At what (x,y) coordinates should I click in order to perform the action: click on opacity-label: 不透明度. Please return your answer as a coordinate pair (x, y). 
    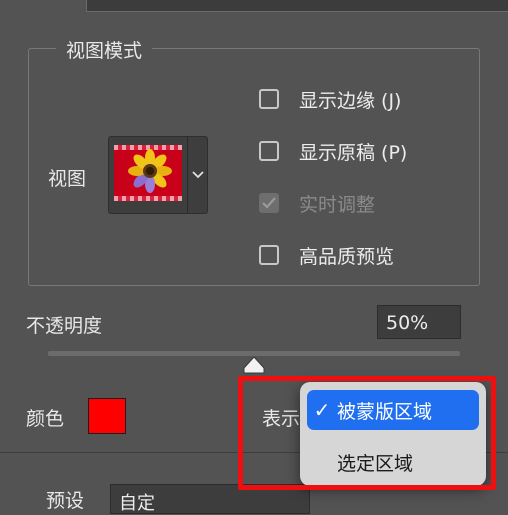
    Looking at the image, I should click on (64, 326).